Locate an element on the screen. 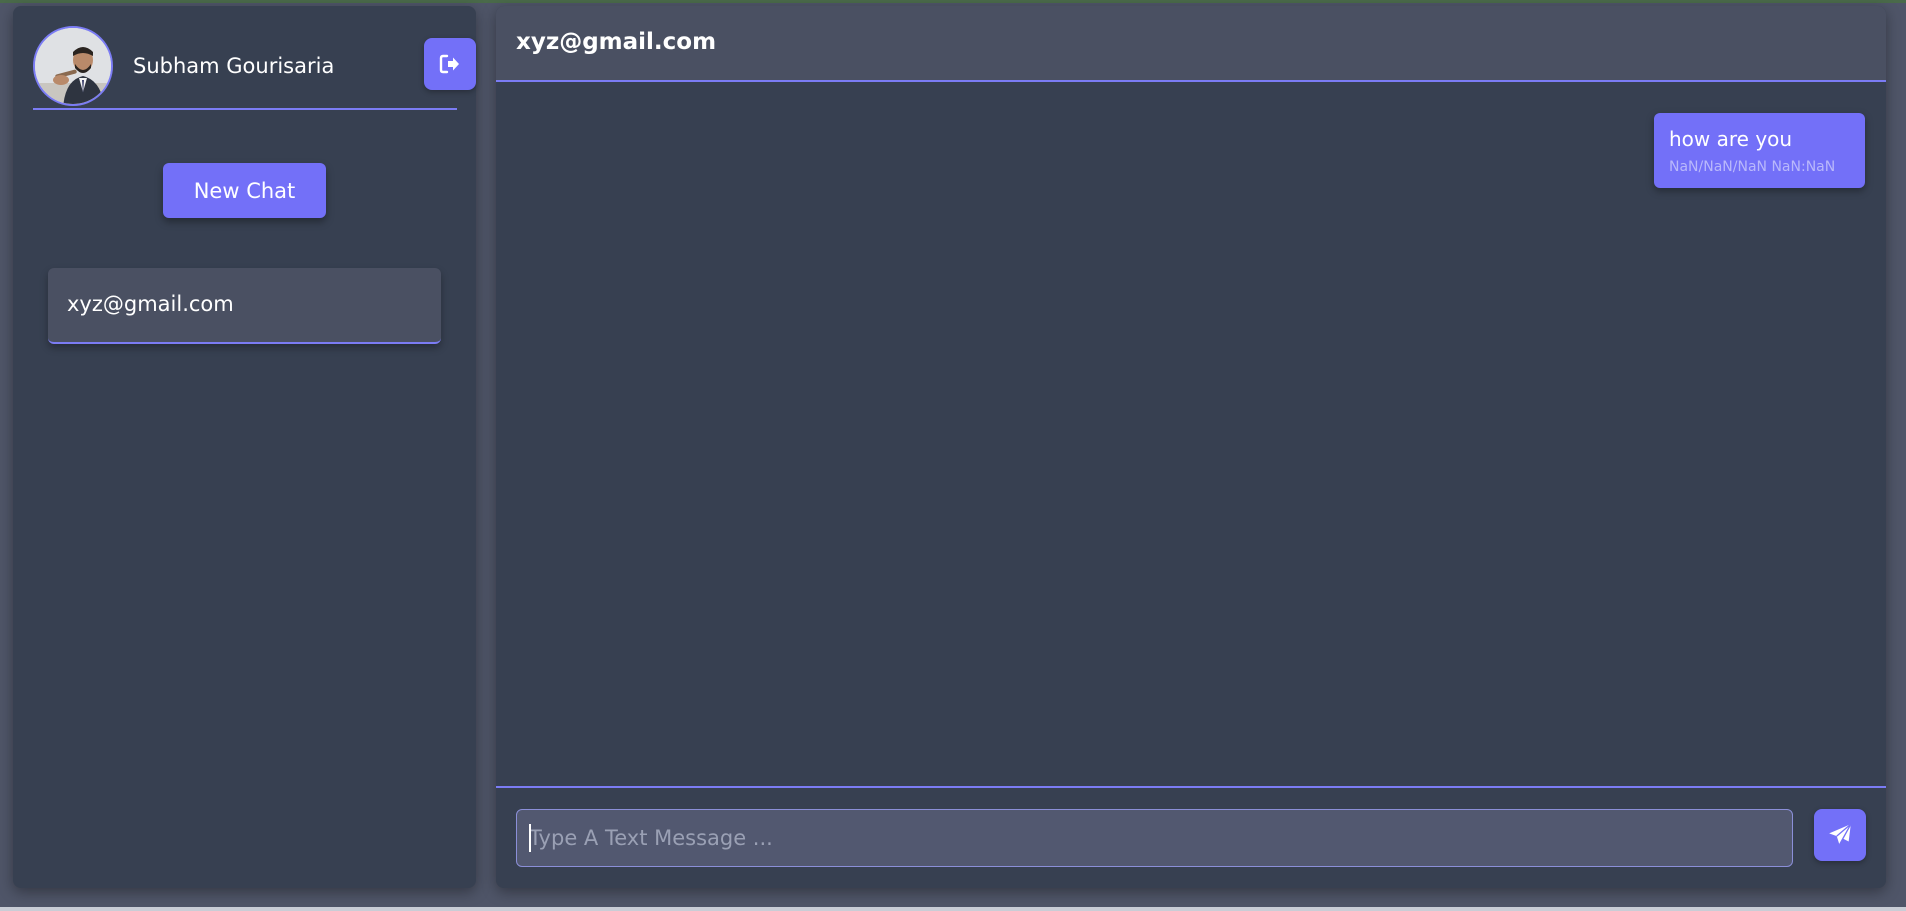 This screenshot has height=911, width=1906. profile-header: Subham Gourisaria is located at coordinates (254, 68).